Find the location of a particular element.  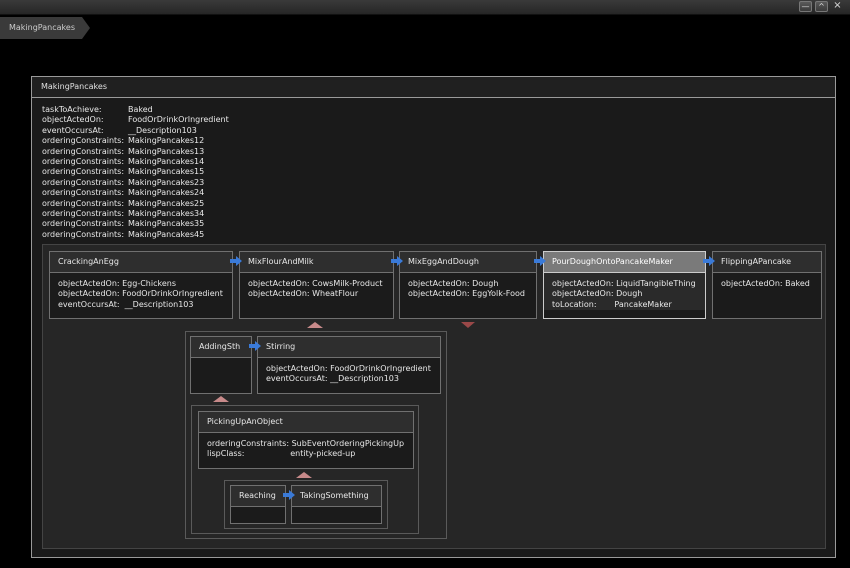

node-title: CrackingAnEgg is located at coordinates (141, 262).